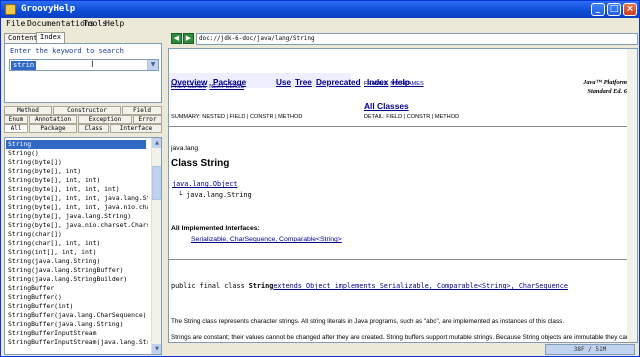 This screenshot has width=640, height=357. I want to click on text-cursor-icon: I, so click(92, 65).